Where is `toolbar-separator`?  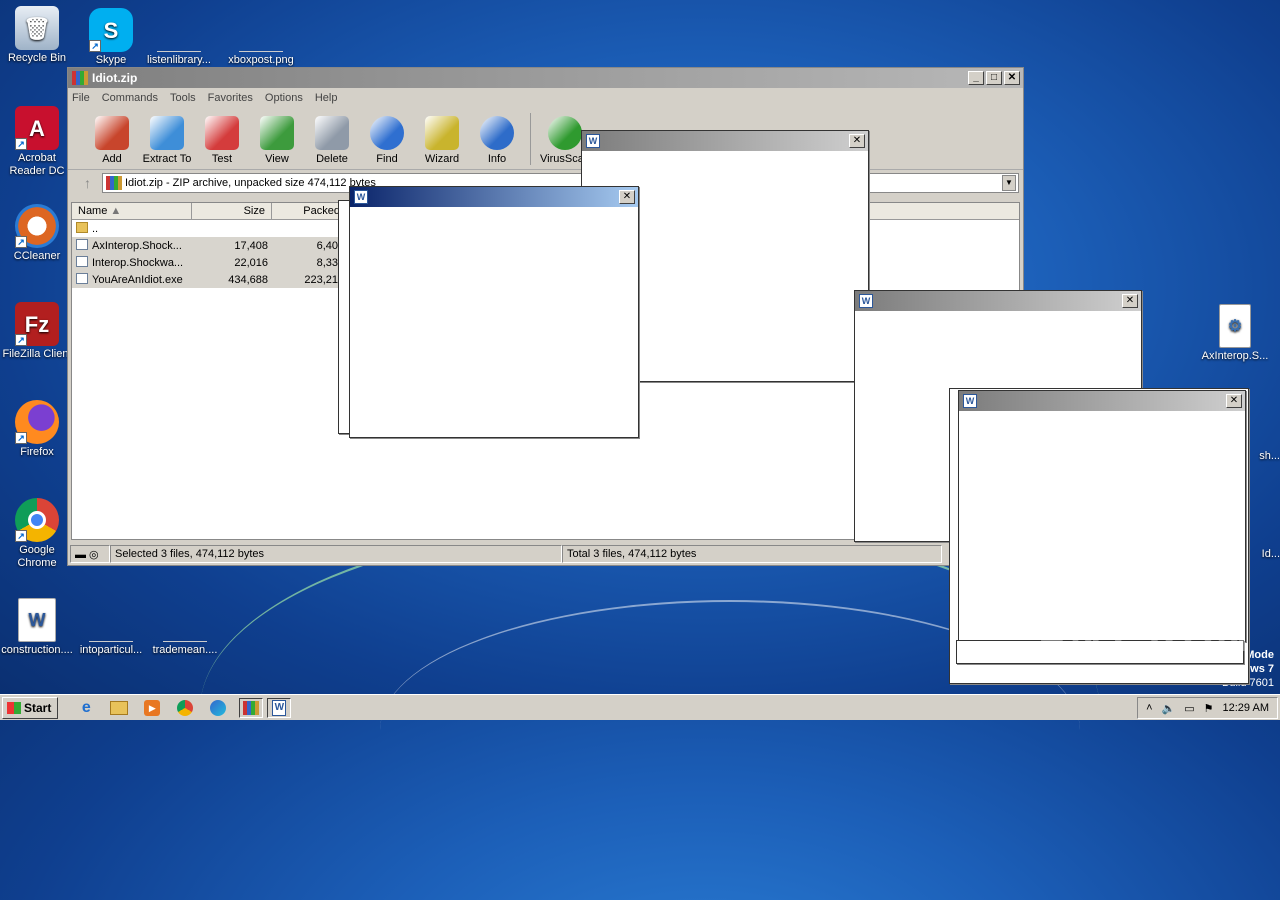
toolbar-separator is located at coordinates (530, 139).